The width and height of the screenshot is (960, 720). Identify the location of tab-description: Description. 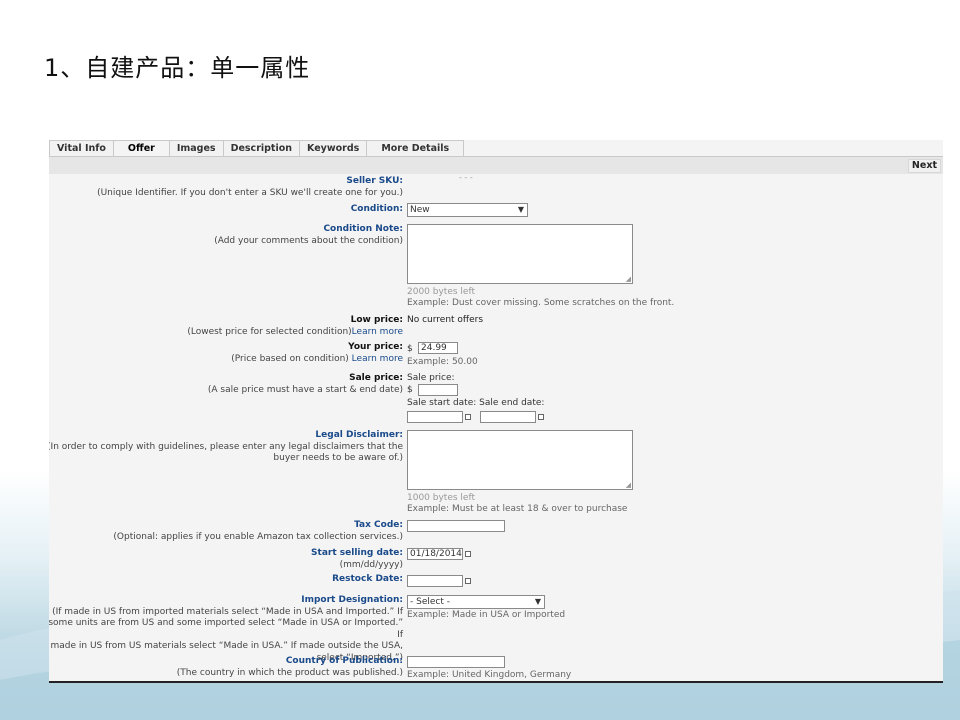
(261, 148).